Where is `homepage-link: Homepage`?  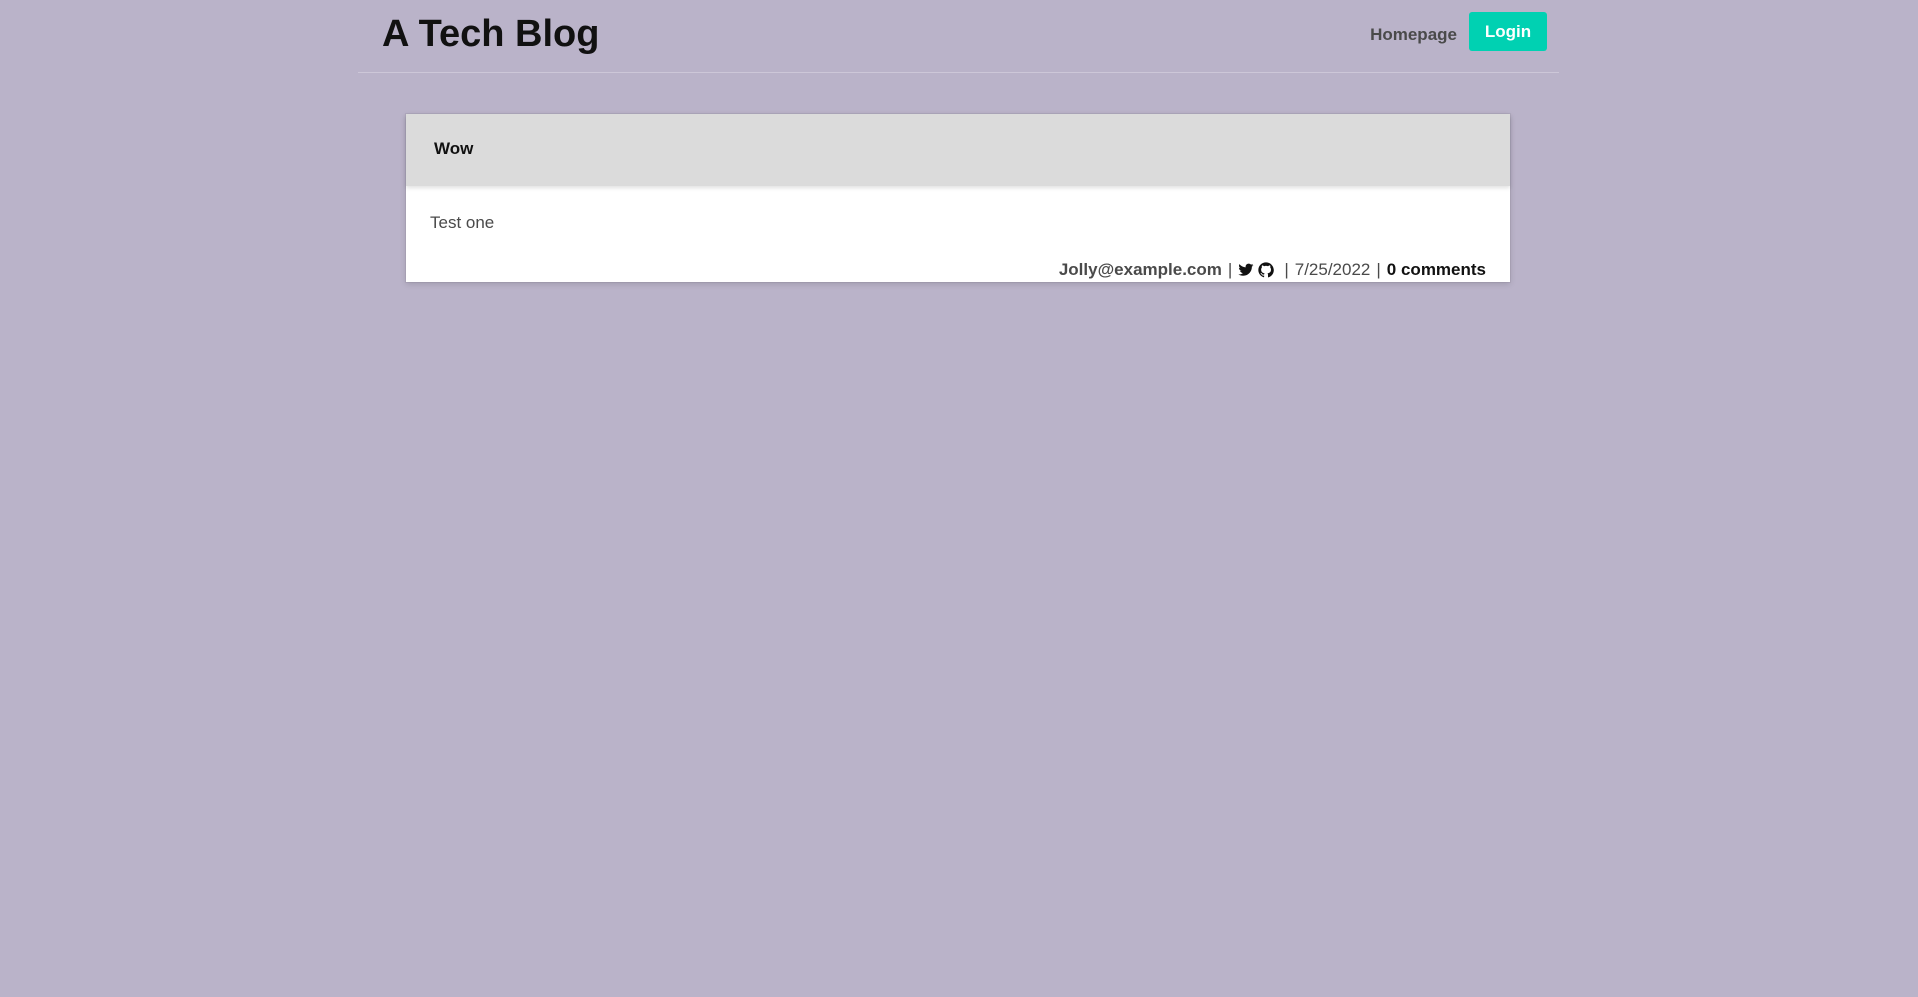
homepage-link: Homepage is located at coordinates (1413, 35).